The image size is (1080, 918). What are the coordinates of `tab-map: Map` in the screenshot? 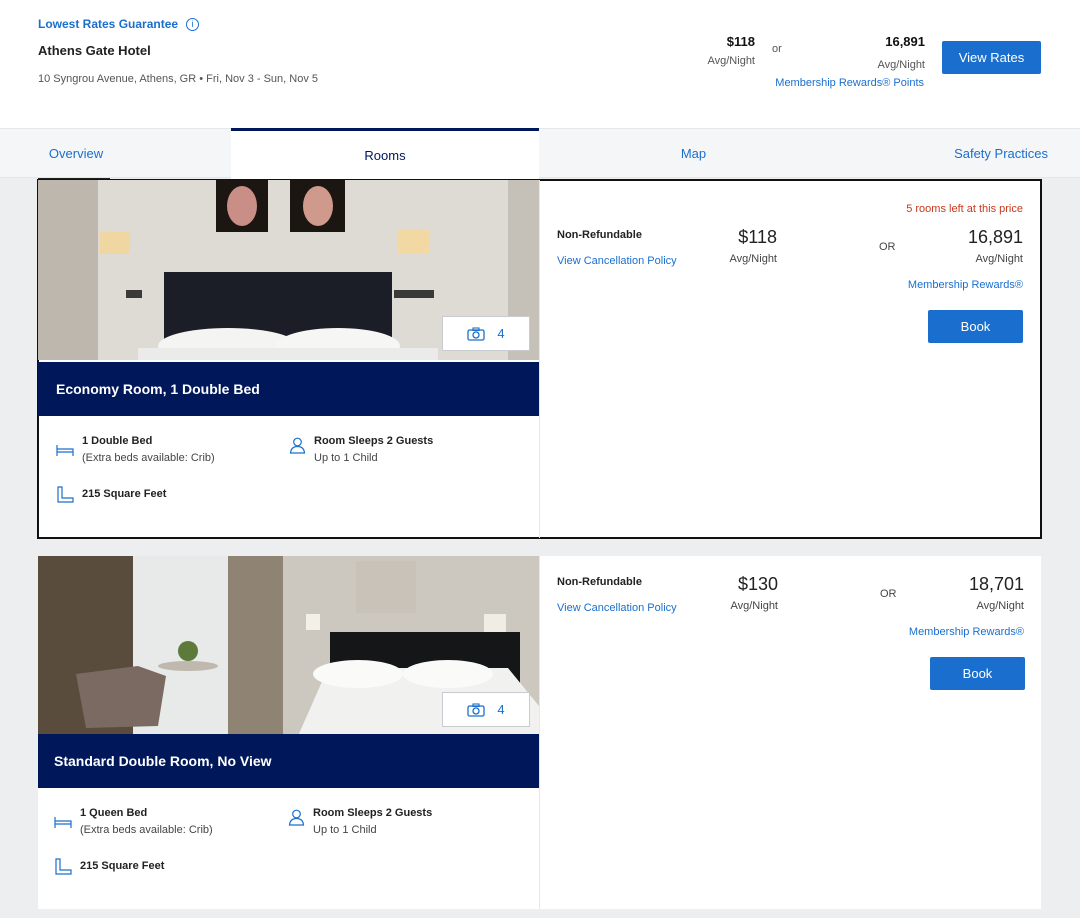 It's located at (693, 153).